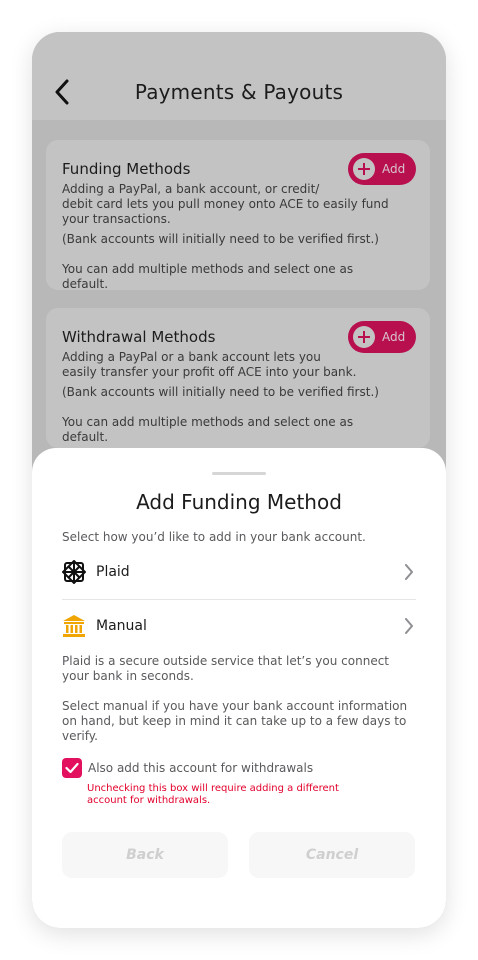 The height and width of the screenshot is (960, 478). Describe the element at coordinates (394, 169) in the screenshot. I see `add-funding-label: Add` at that location.